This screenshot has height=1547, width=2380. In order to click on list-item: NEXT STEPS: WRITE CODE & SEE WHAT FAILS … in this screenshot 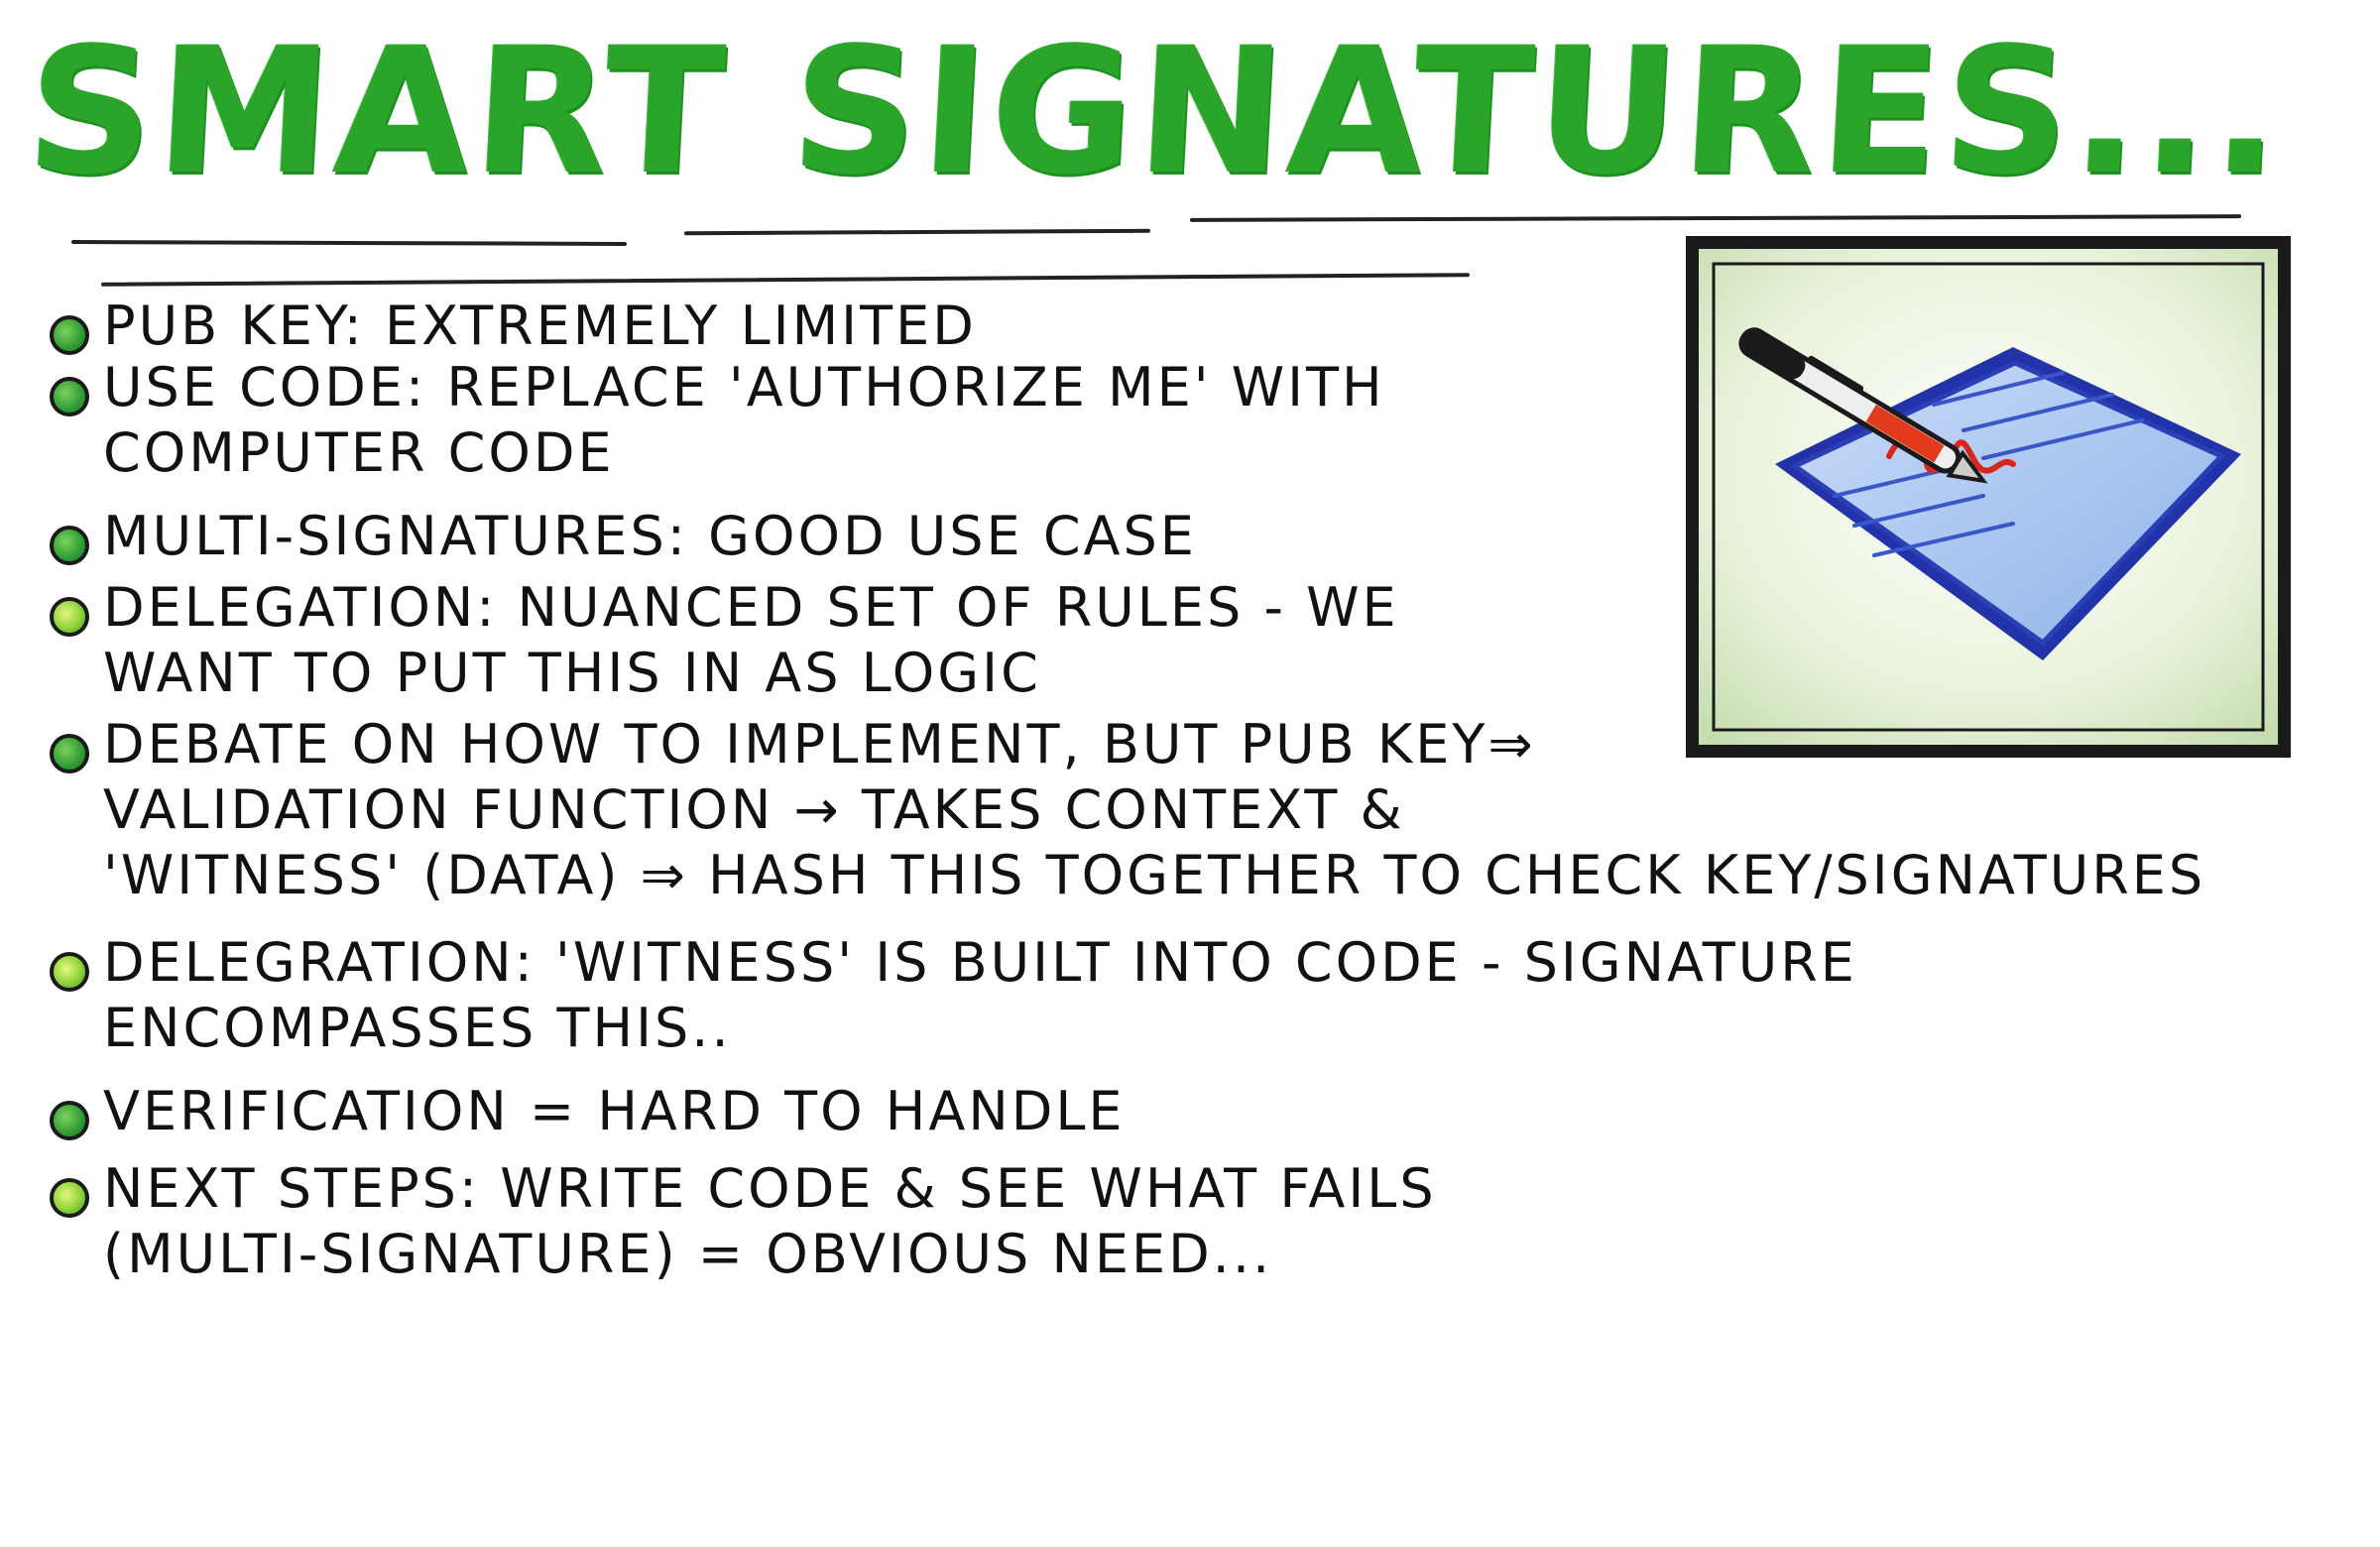, I will do `click(743, 1221)`.